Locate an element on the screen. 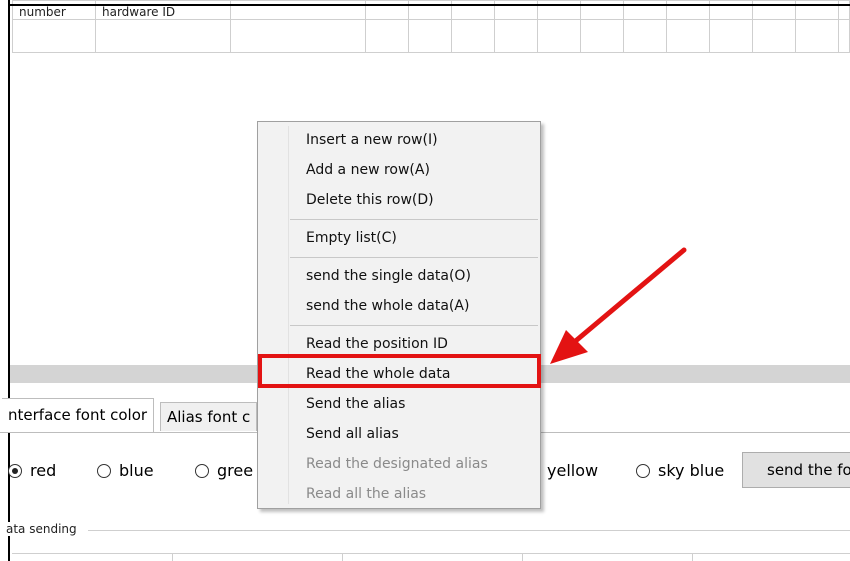 The height and width of the screenshot is (561, 850). radio-label: sky blue is located at coordinates (691, 470).